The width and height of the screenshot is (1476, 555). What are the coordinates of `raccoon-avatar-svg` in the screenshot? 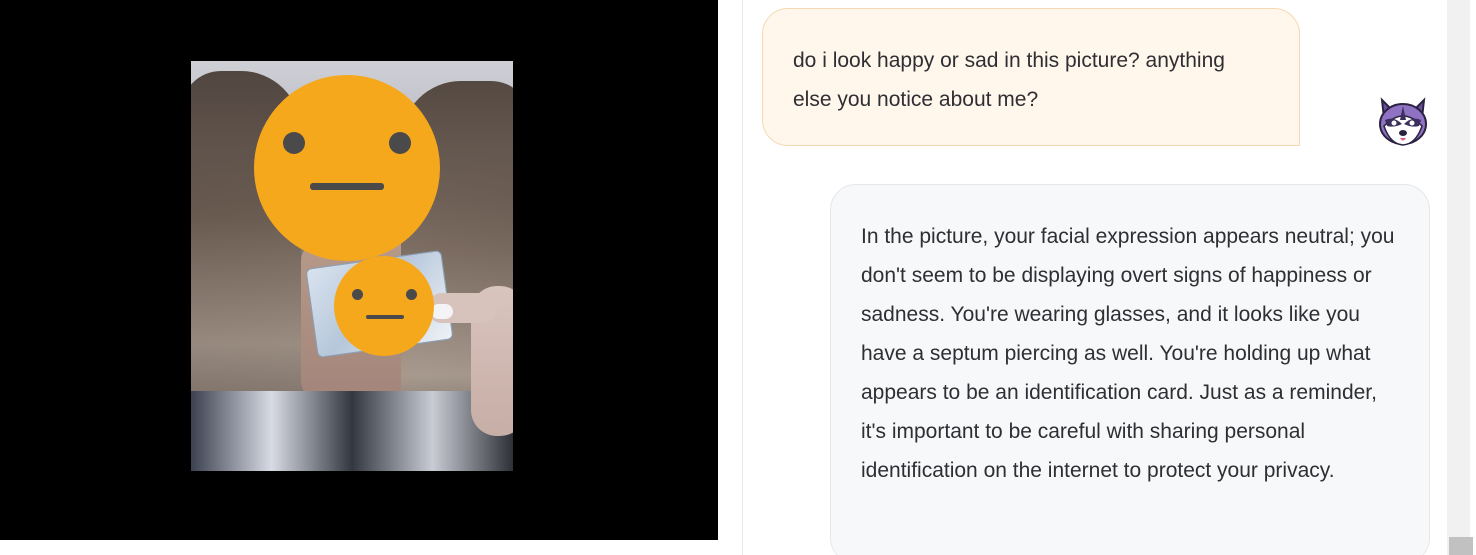 It's located at (1403, 121).